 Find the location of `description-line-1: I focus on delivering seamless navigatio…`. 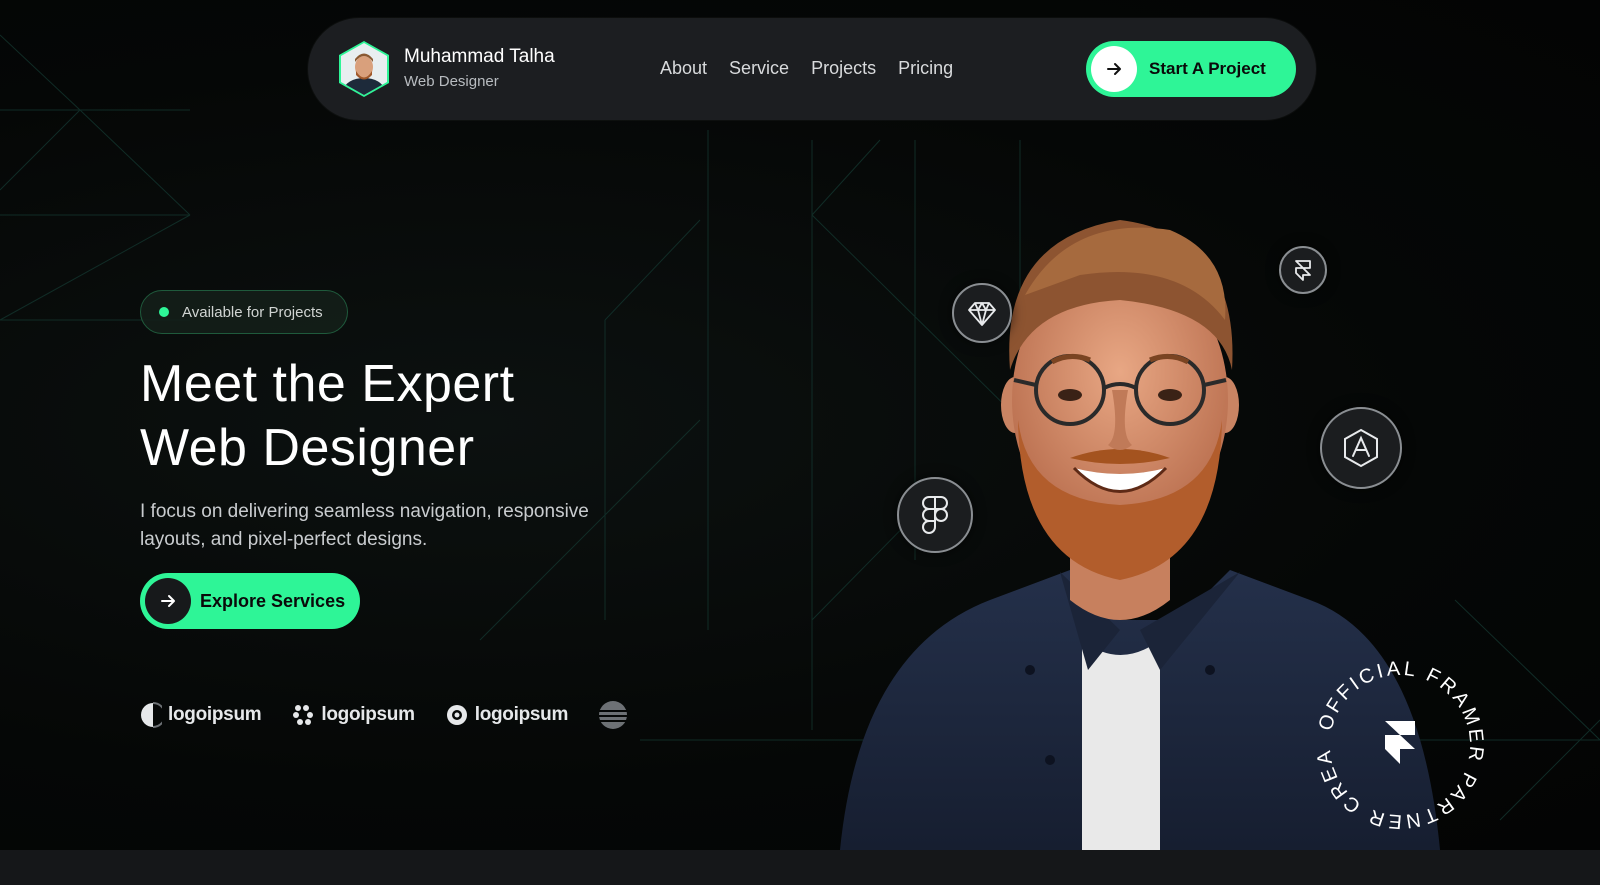

description-line-1: I focus on delivering seamless navigatio… is located at coordinates (364, 511).